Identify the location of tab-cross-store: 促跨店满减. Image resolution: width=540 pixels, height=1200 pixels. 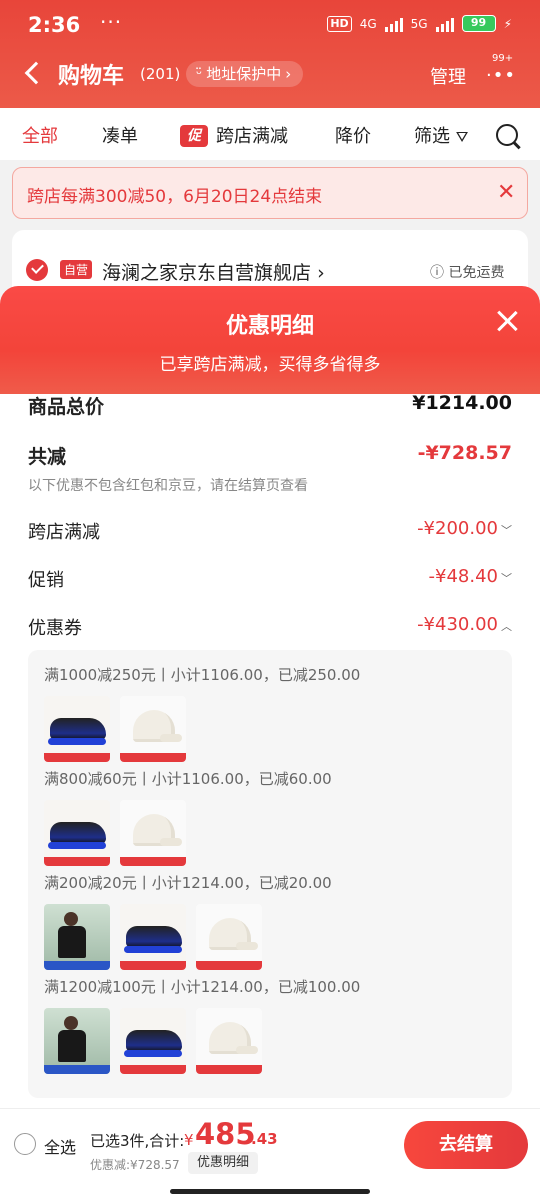
(234, 135).